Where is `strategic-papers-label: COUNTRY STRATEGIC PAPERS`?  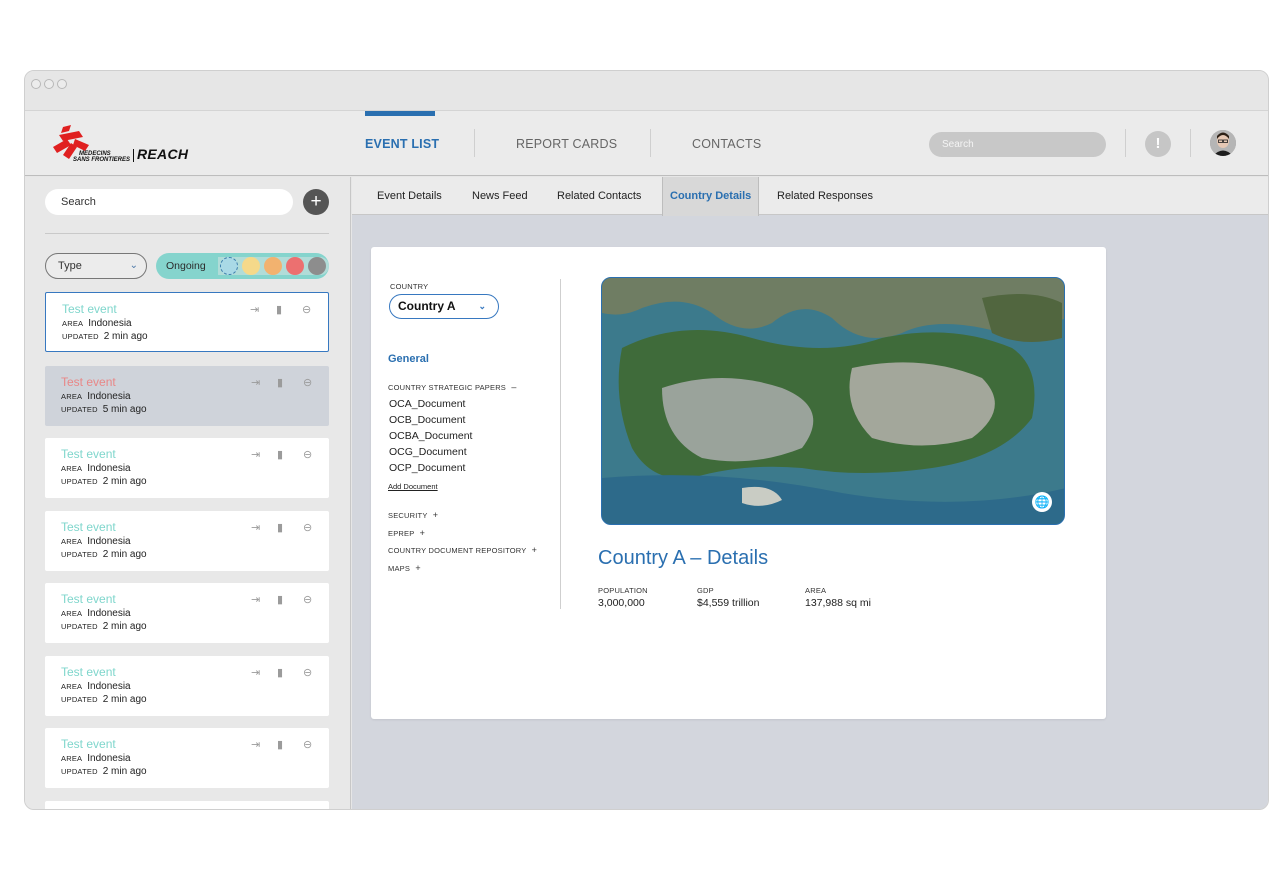 strategic-papers-label: COUNTRY STRATEGIC PAPERS is located at coordinates (447, 387).